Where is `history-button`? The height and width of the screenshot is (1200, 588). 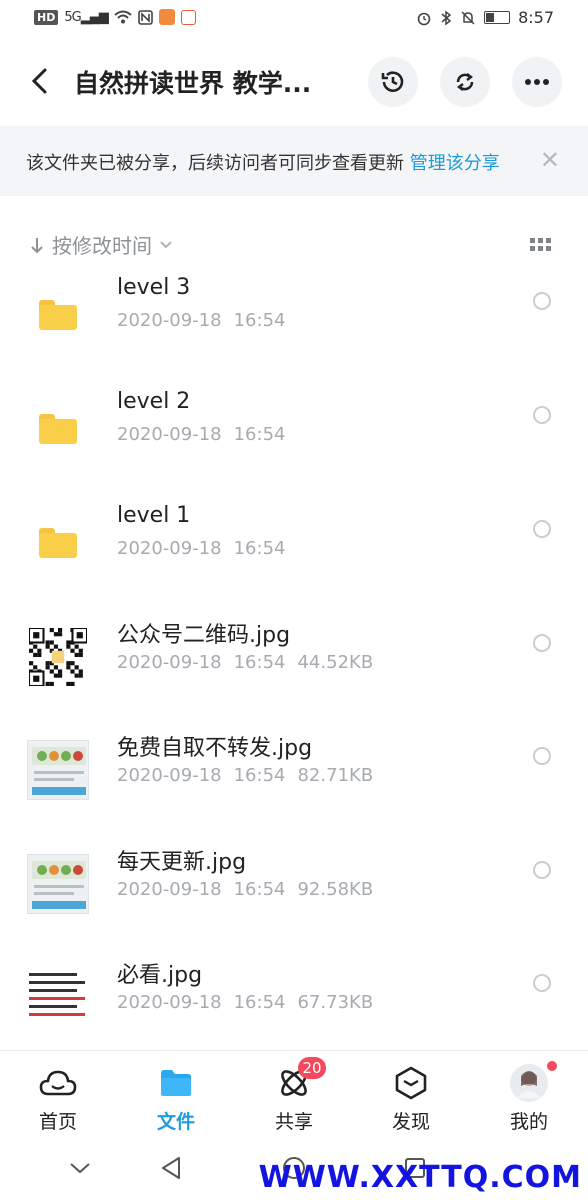 history-button is located at coordinates (393, 82).